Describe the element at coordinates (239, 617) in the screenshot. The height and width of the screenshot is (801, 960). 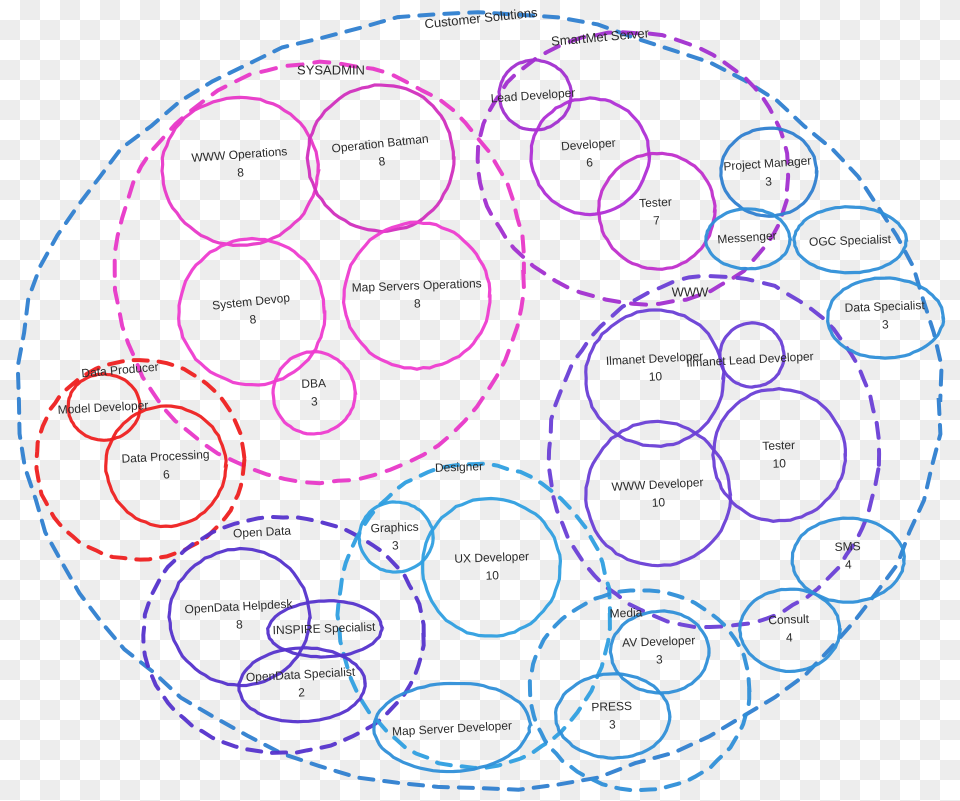
I see `role-circle-opendata-helpdesk` at that location.